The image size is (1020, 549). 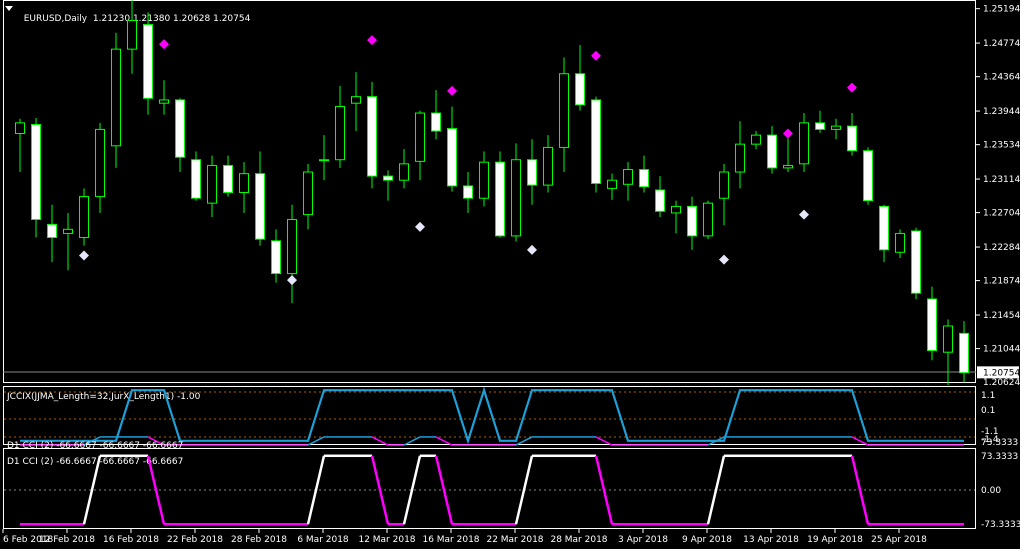 I want to click on jccix-overlay-title: D1 CCI (2) -66.6667 -66.6667 -66.6667, so click(x=95, y=446).